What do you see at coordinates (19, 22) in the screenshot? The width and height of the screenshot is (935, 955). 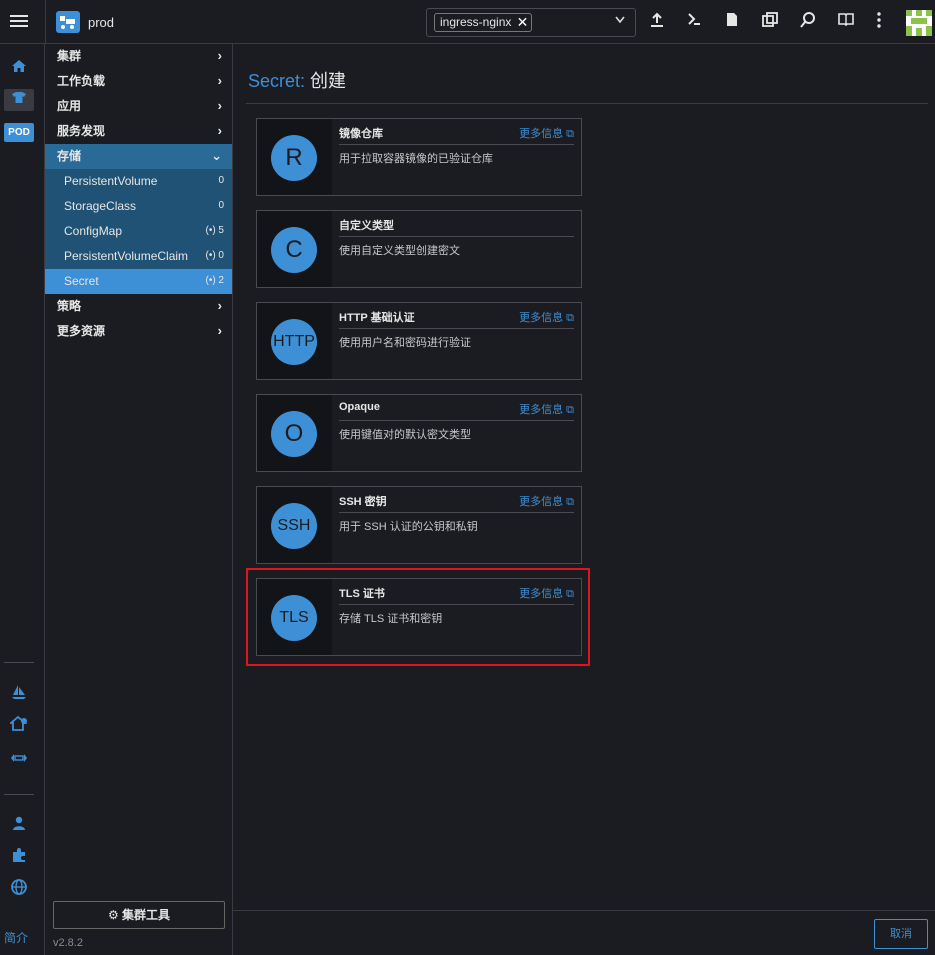 I see `menu-icon` at bounding box center [19, 22].